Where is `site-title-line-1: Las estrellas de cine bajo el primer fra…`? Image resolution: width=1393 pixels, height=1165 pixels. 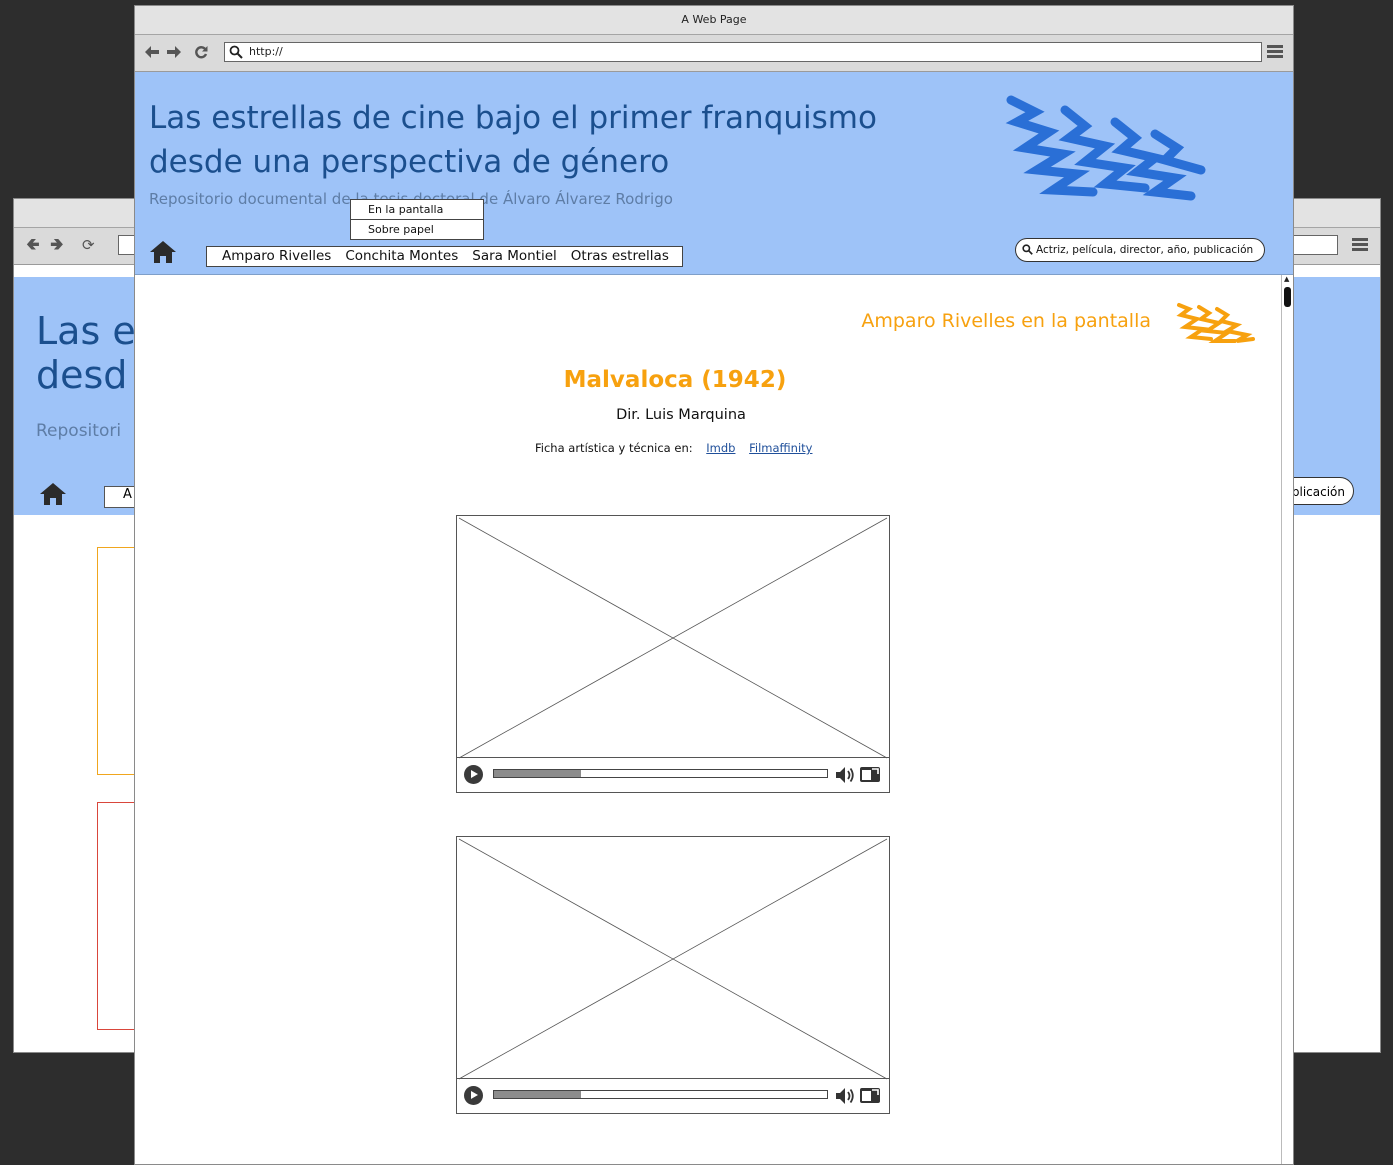
site-title-line-1: Las estrellas de cine bajo el primer fra… is located at coordinates (513, 118).